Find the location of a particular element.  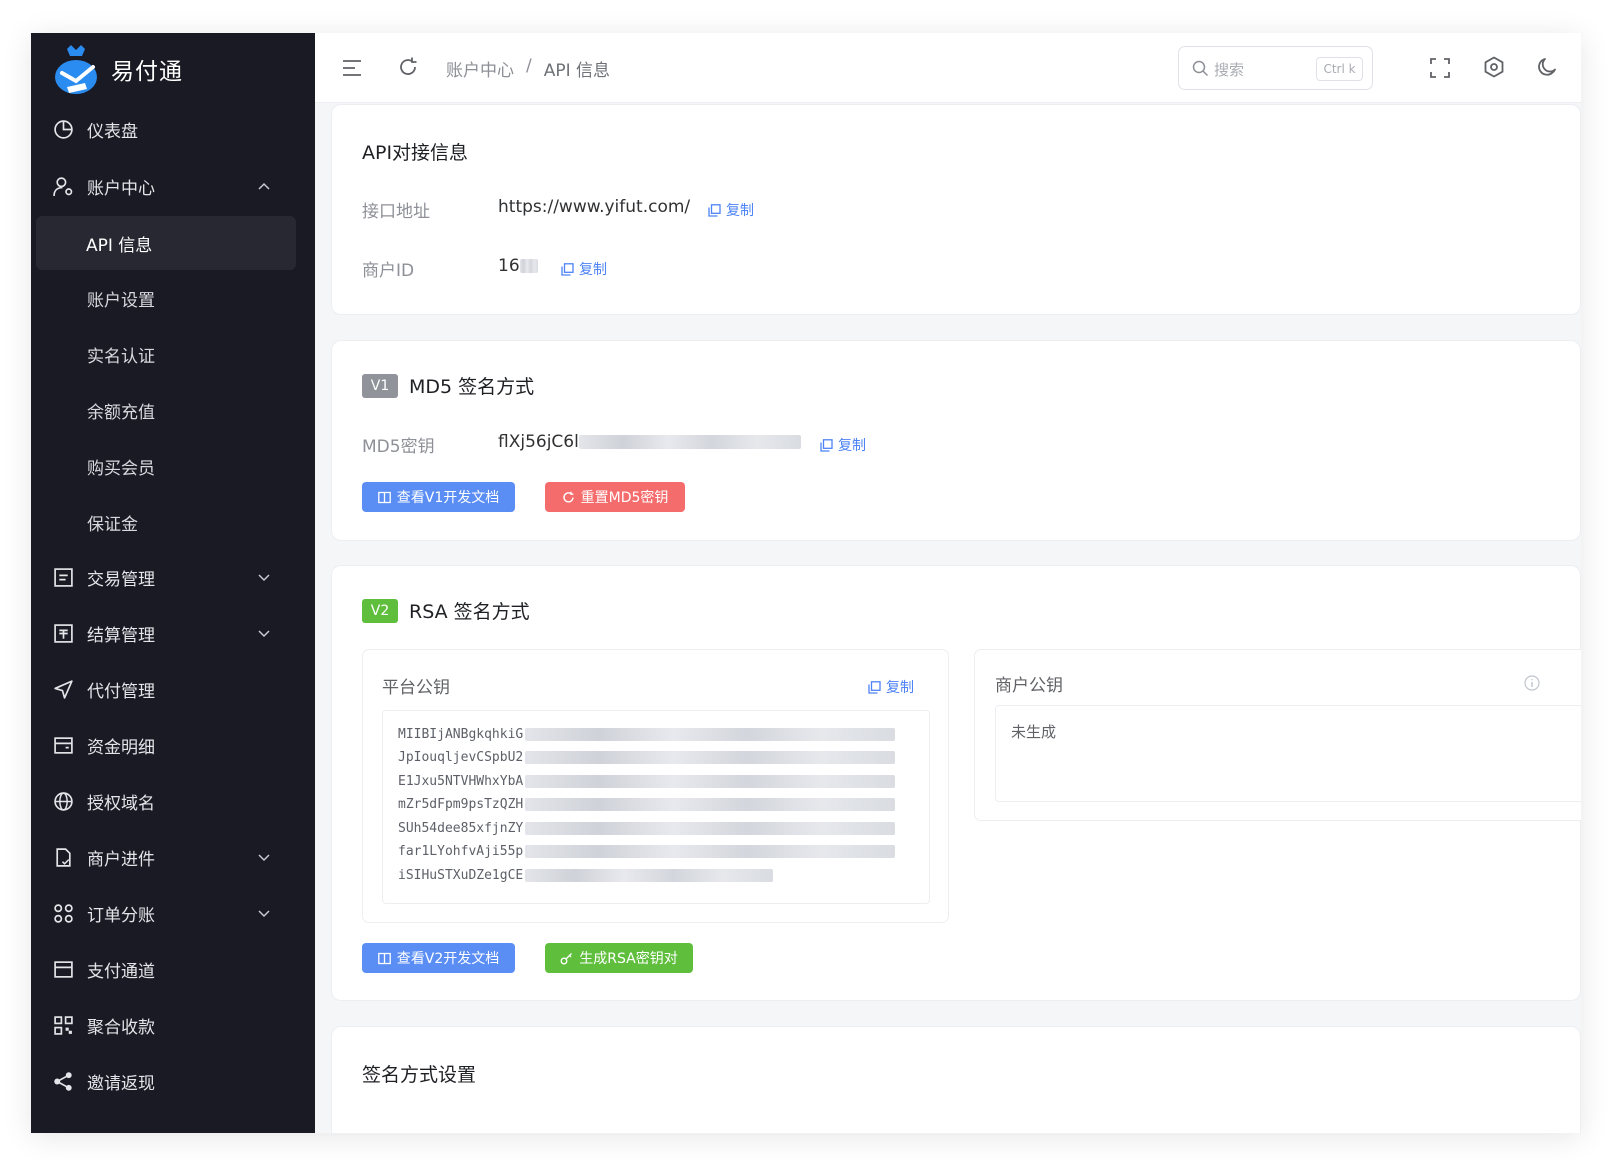

sidebar-subitem-api-info: API 信息 is located at coordinates (166, 243).